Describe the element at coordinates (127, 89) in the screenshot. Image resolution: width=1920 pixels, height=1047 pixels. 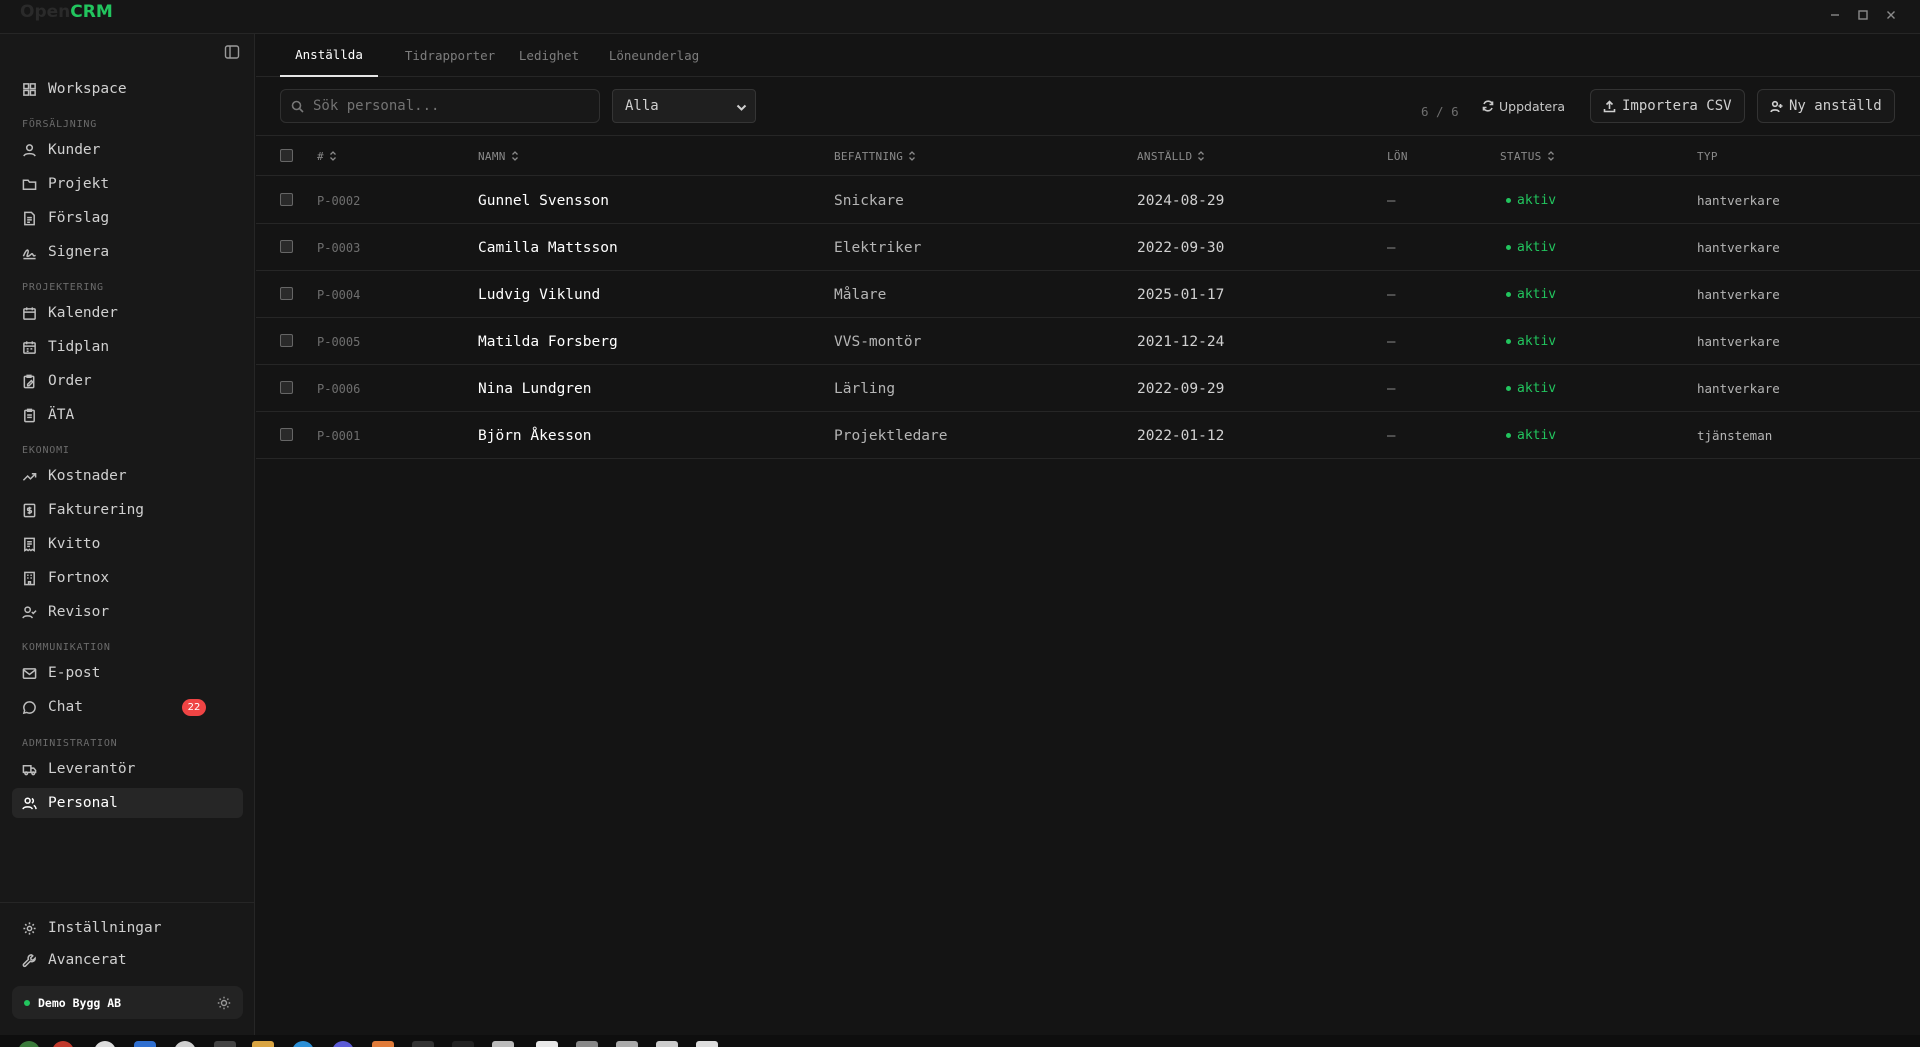
I see `sidebar-item-workspace: Workspace` at that location.